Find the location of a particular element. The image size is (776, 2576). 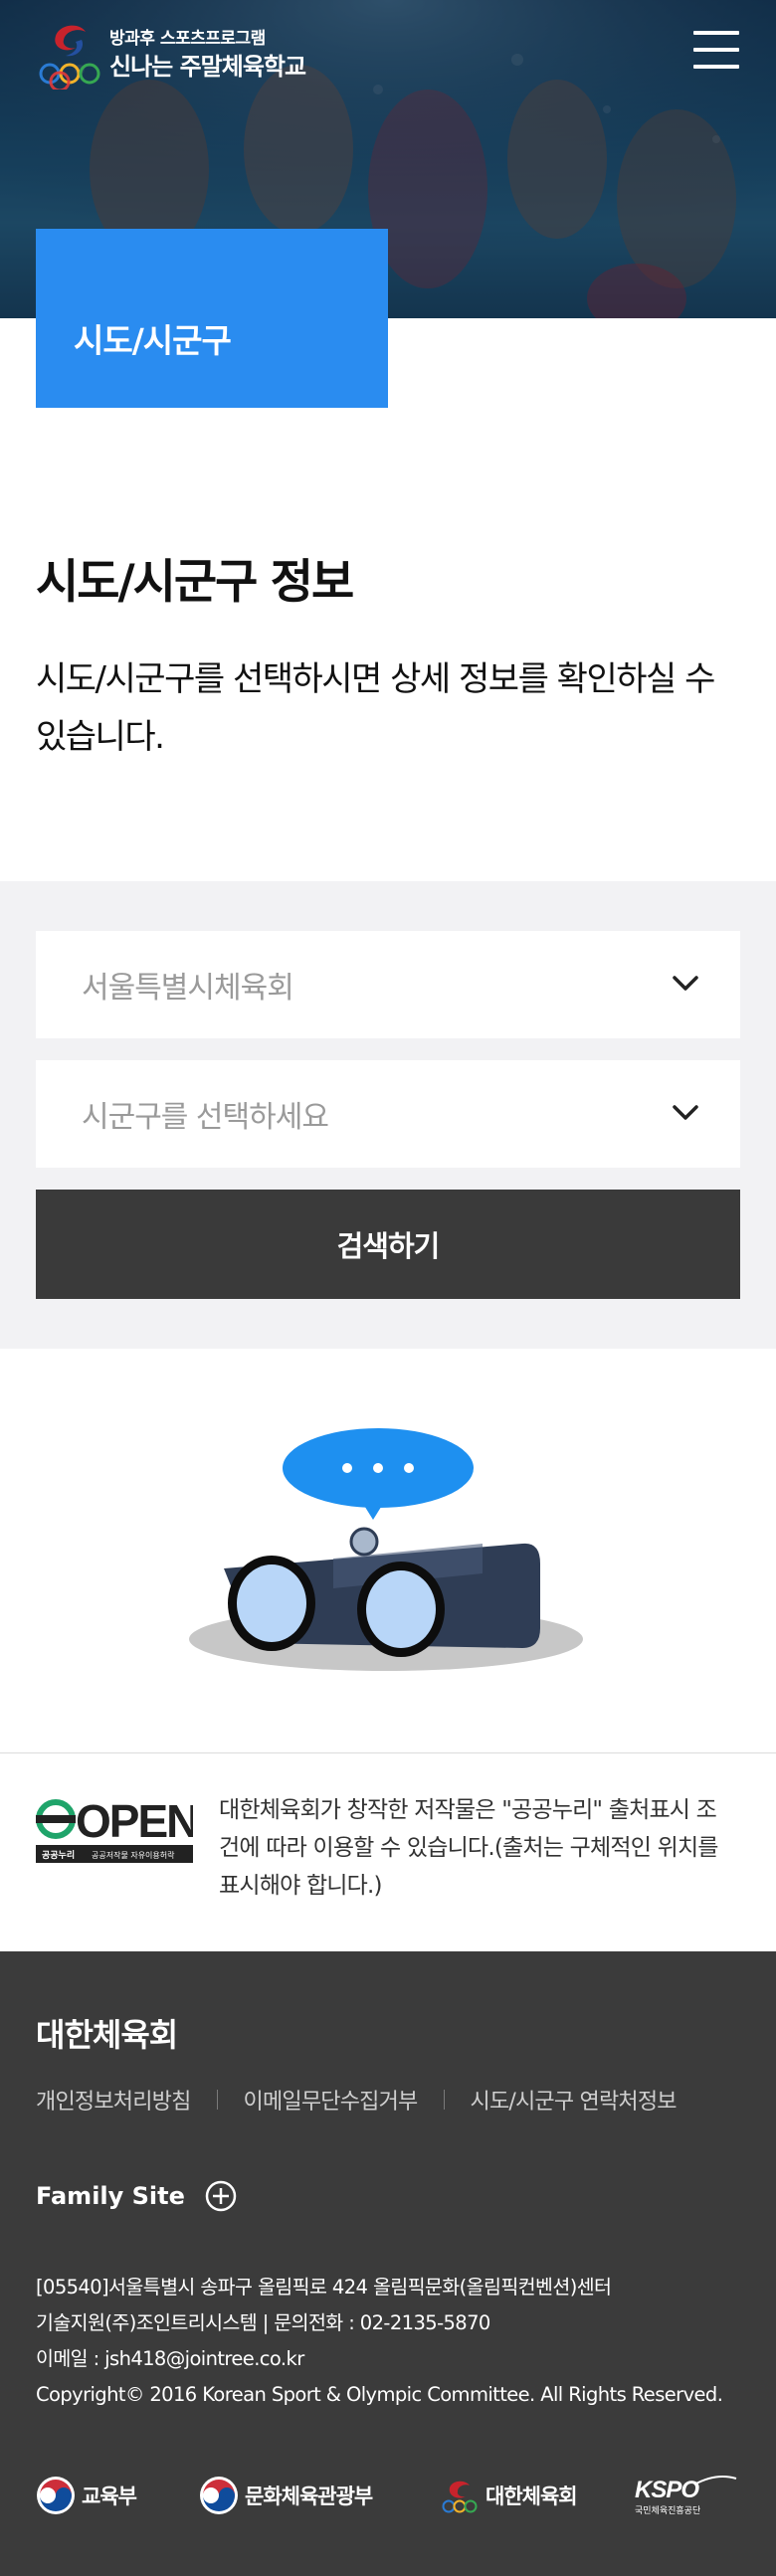

partner-logos: 교육부 문화체육관광부 대한체육회 KSPO 국민체육진흥공단 is located at coordinates (388, 2495).